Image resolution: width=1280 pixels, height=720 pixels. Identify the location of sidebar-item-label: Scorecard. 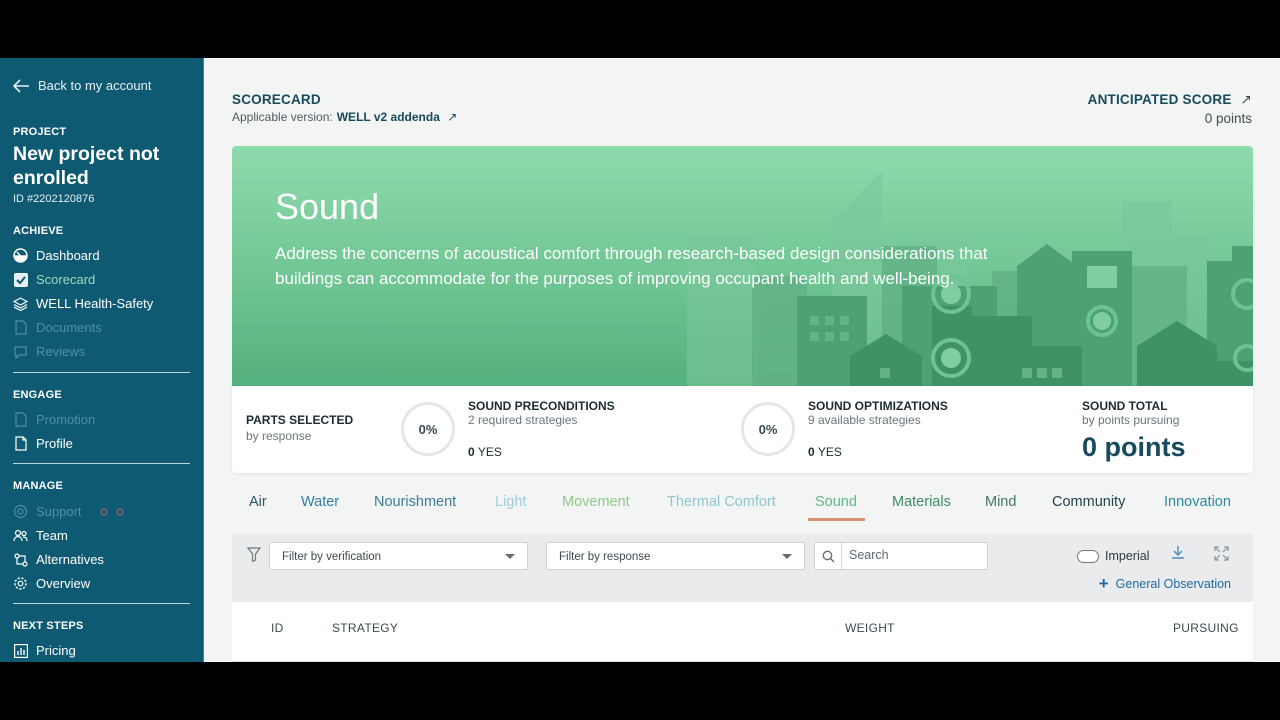
(66, 279).